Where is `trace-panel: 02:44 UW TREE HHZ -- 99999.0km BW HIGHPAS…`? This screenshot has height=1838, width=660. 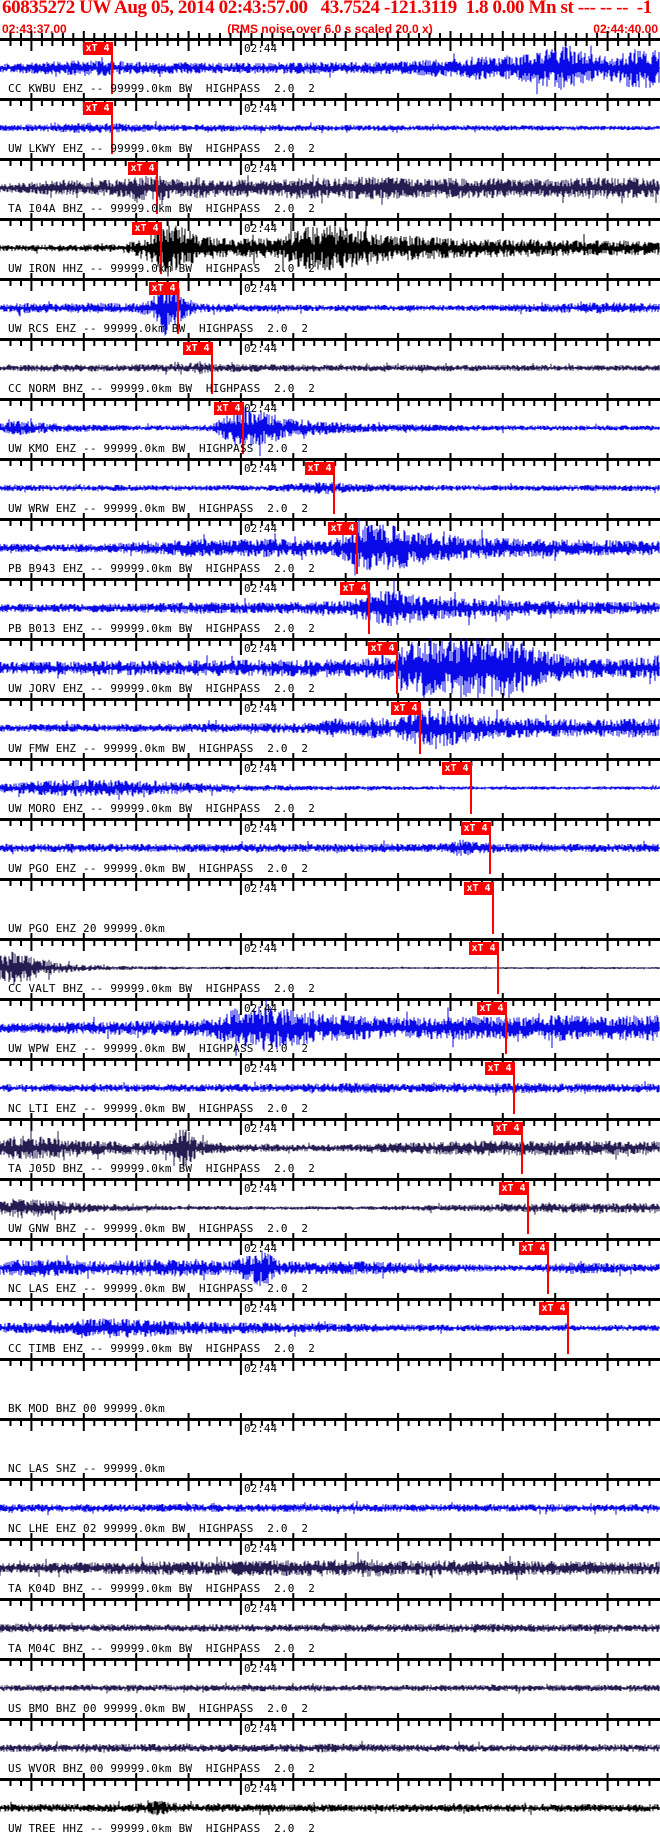 trace-panel: 02:44 UW TREE HHZ -- 99999.0km BW HIGHPAS… is located at coordinates (330, 1808).